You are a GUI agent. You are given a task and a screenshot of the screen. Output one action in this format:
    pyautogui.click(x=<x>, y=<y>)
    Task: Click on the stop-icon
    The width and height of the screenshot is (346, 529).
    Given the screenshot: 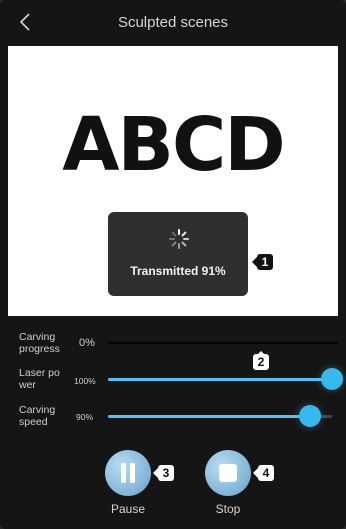 What is the action you would take?
    pyautogui.click(x=228, y=473)
    